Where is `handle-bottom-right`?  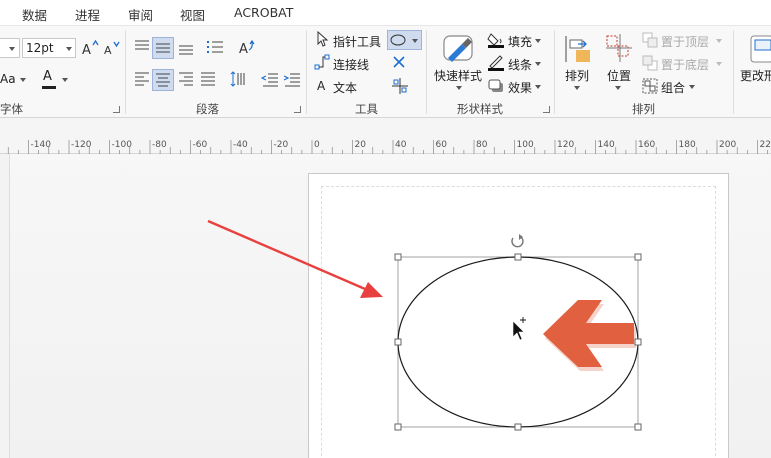
handle-bottom-right is located at coordinates (638, 427).